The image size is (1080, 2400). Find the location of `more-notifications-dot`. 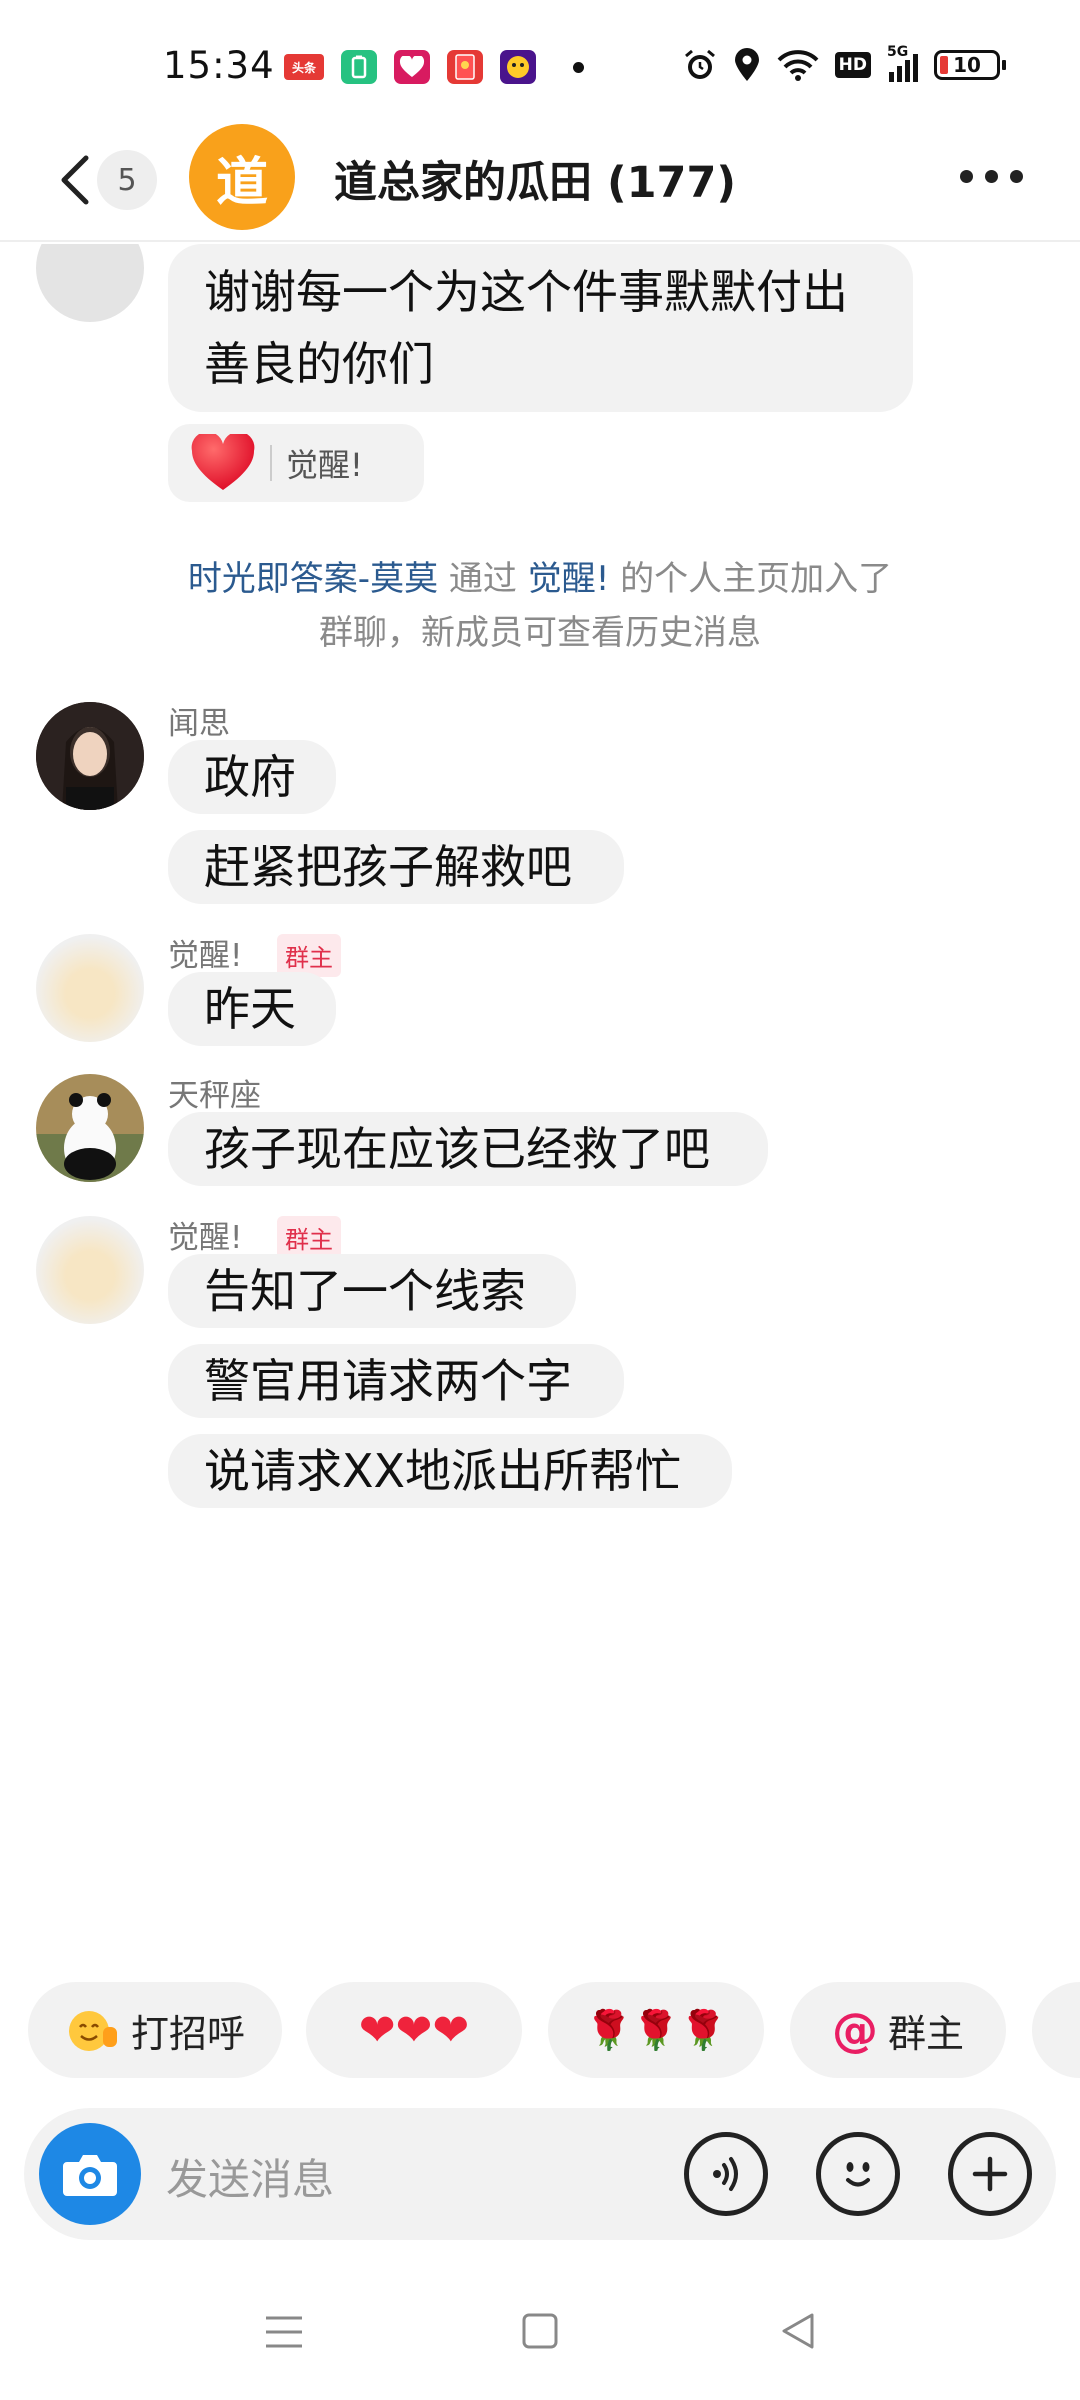

more-notifications-dot is located at coordinates (578, 67).